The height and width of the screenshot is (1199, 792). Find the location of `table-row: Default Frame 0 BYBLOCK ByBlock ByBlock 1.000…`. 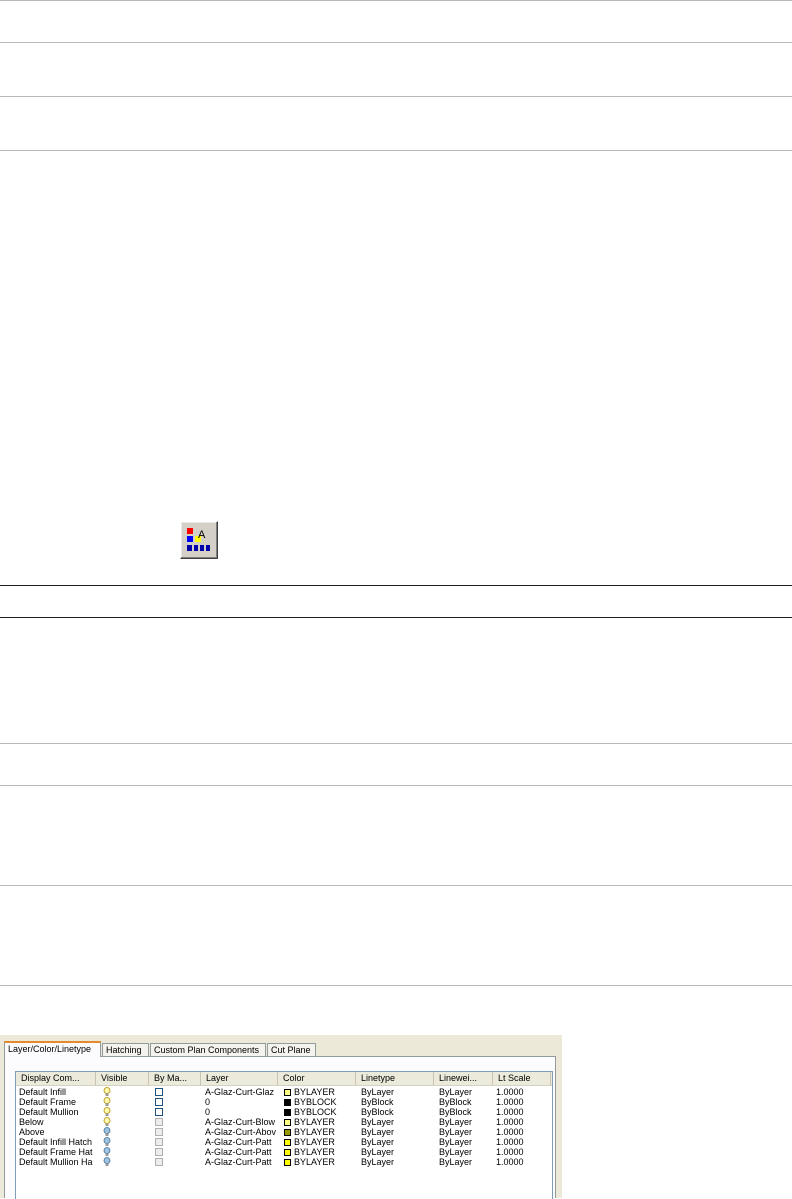

table-row: Default Frame 0 BYBLOCK ByBlock ByBlock 1.000… is located at coordinates (284, 1102).